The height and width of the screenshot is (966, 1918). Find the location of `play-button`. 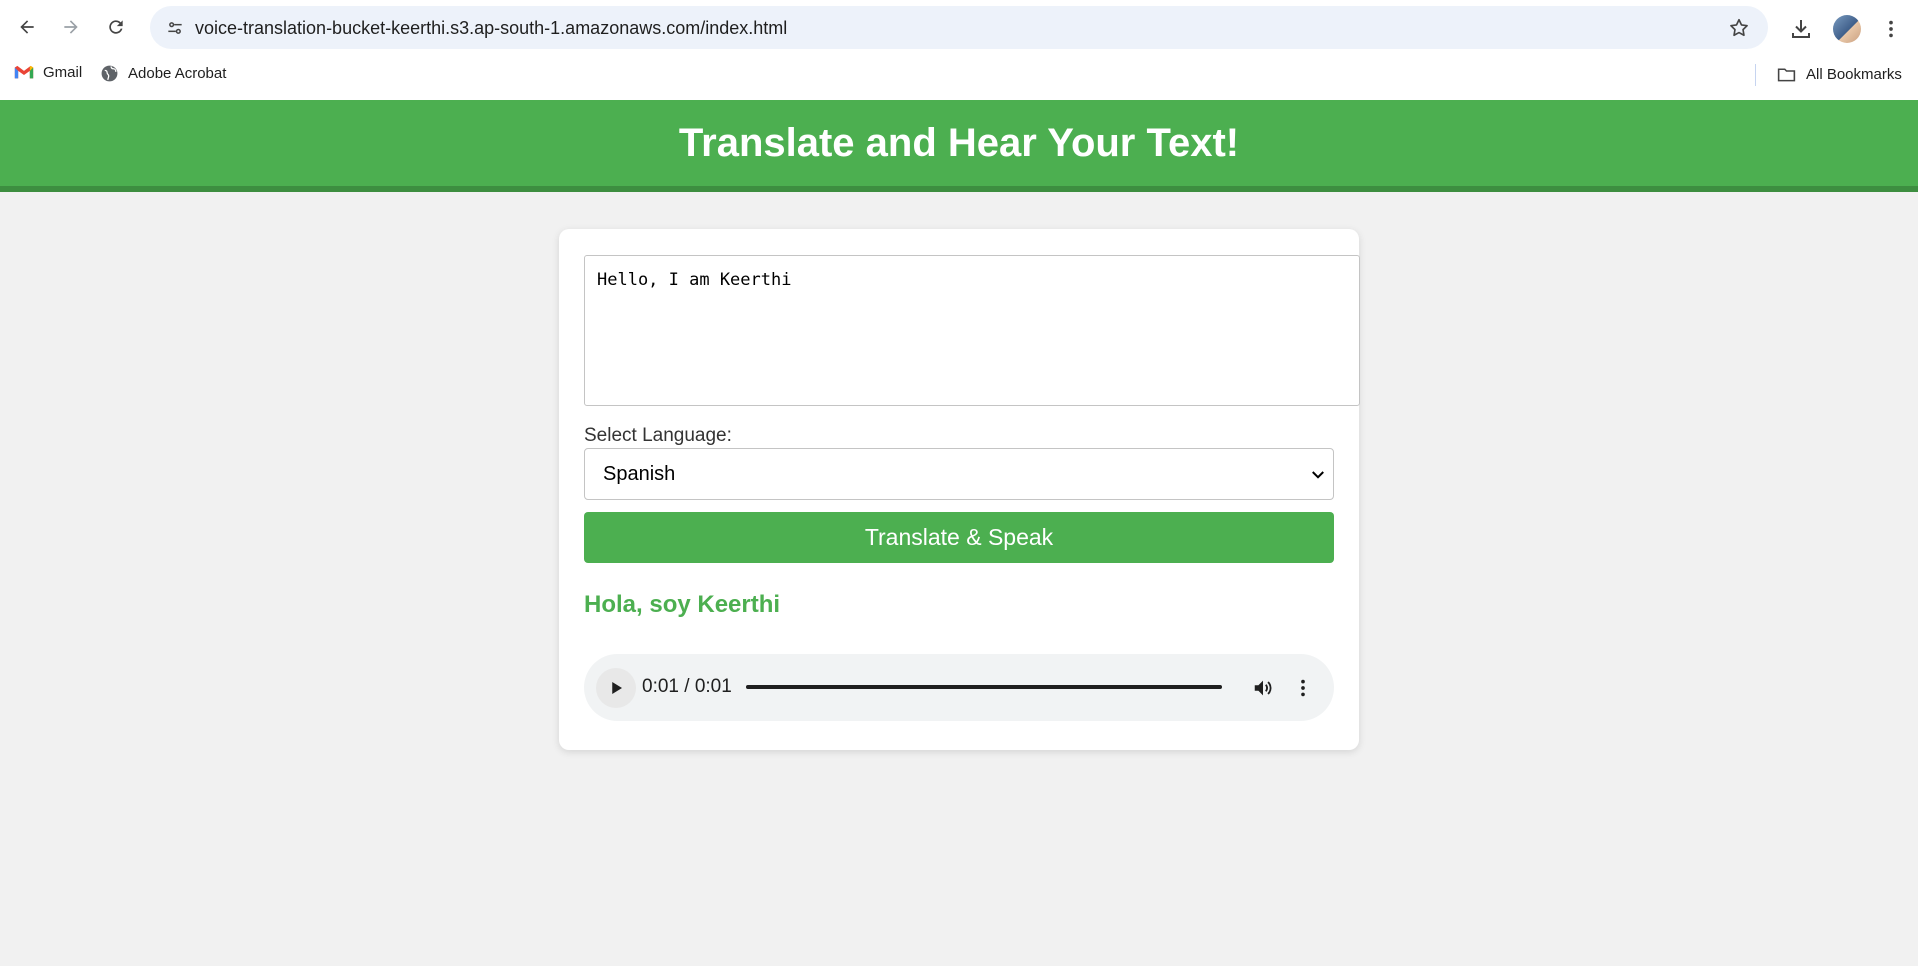

play-button is located at coordinates (616, 688).